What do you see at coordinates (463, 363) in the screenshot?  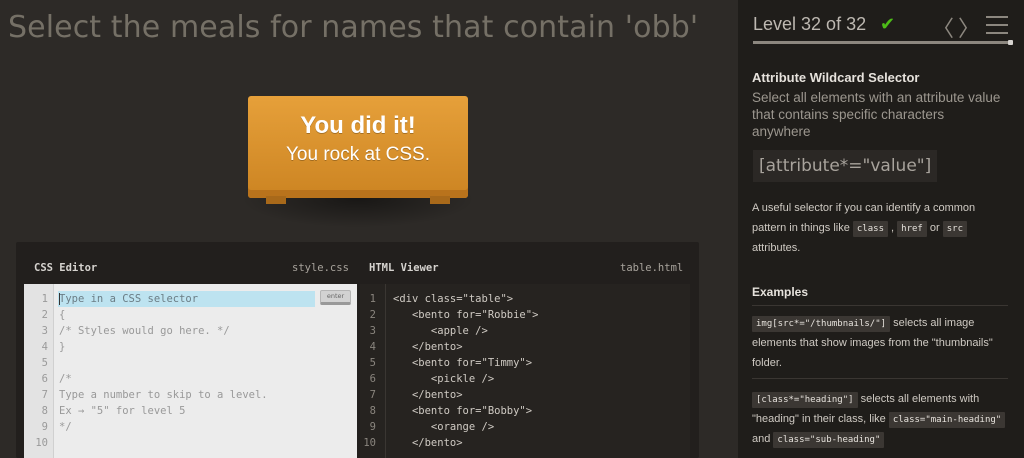 I see `html-code-line: <bento for="Timmy">` at bounding box center [463, 363].